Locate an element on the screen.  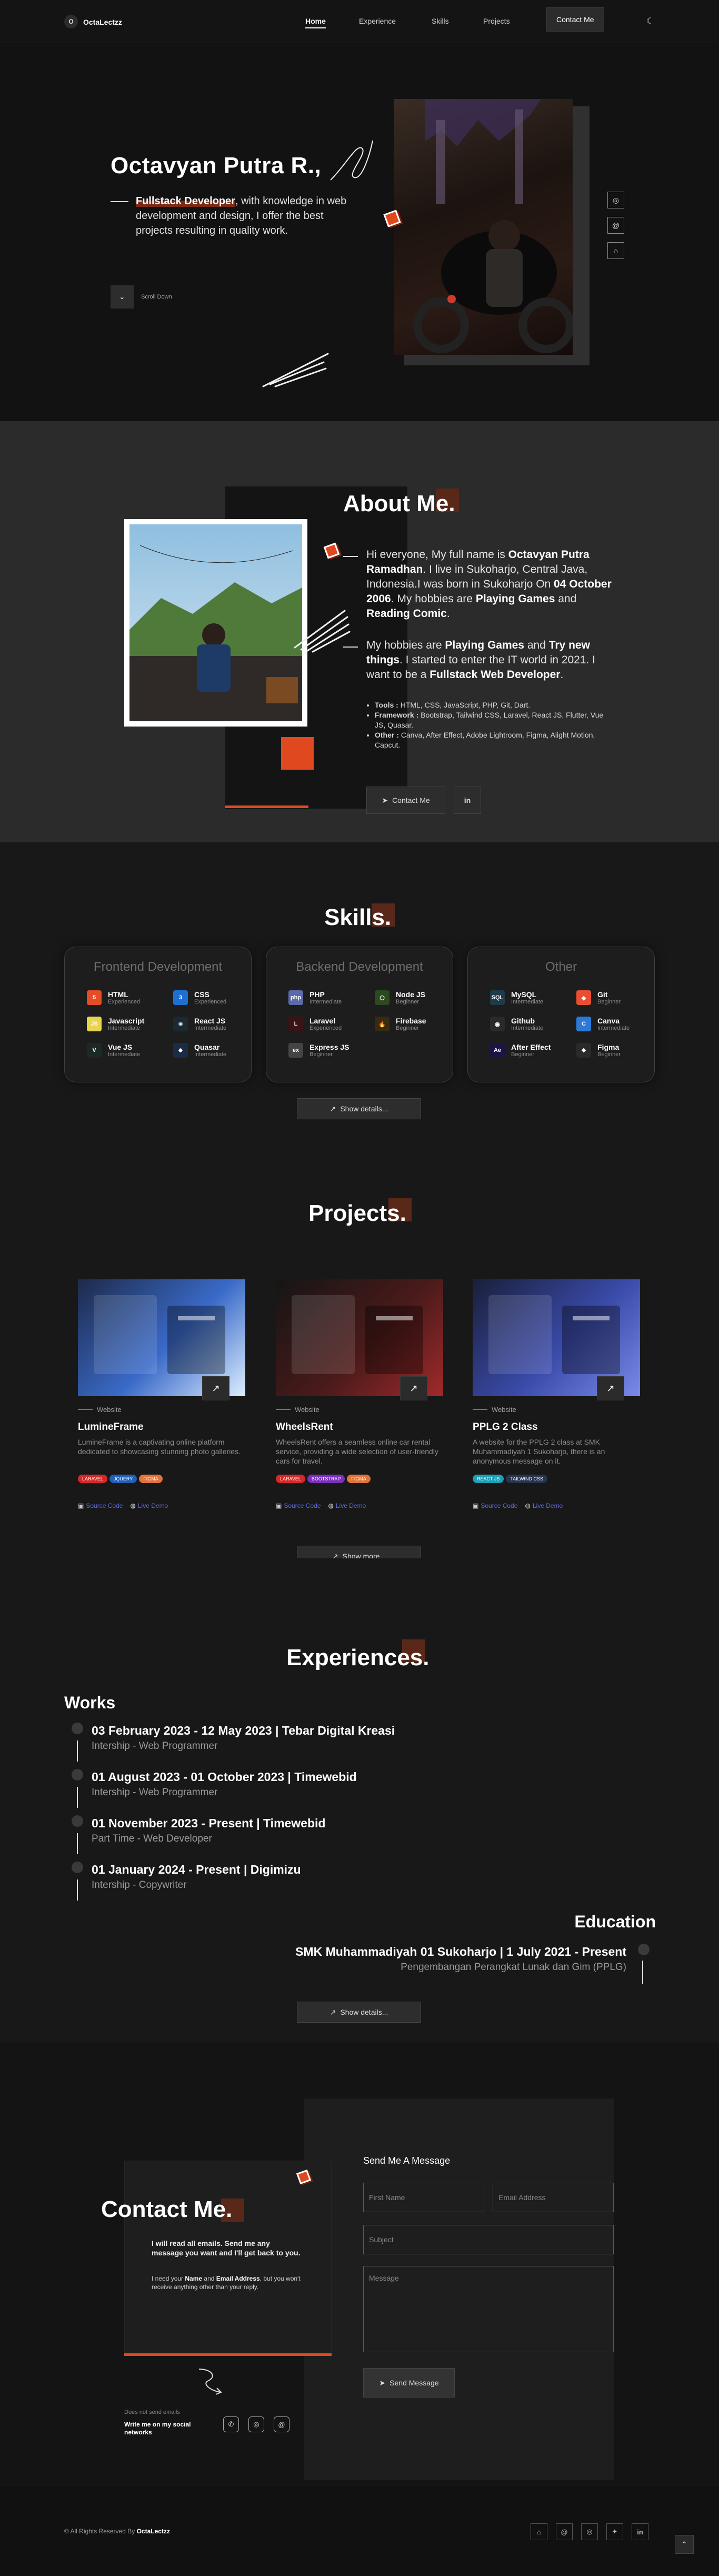
arrow-up-right-icon: ↗ is located at coordinates (610, 1388).